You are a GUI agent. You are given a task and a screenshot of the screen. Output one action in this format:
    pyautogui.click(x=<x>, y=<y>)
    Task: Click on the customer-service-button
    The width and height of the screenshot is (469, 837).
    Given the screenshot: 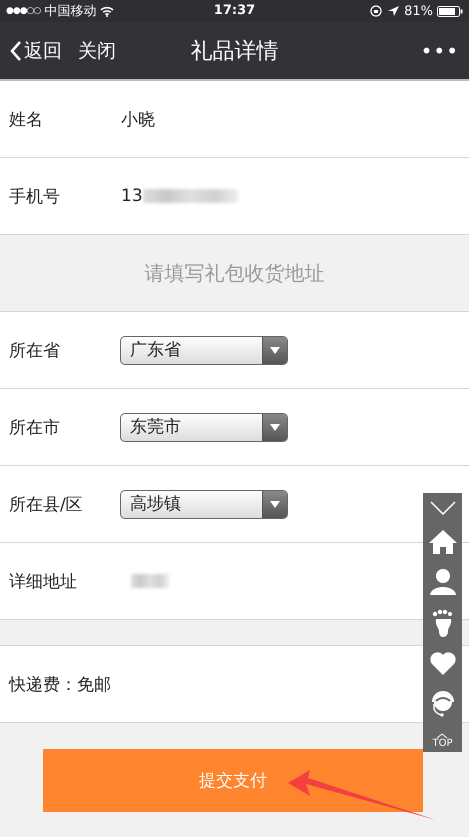 What is the action you would take?
    pyautogui.click(x=443, y=704)
    